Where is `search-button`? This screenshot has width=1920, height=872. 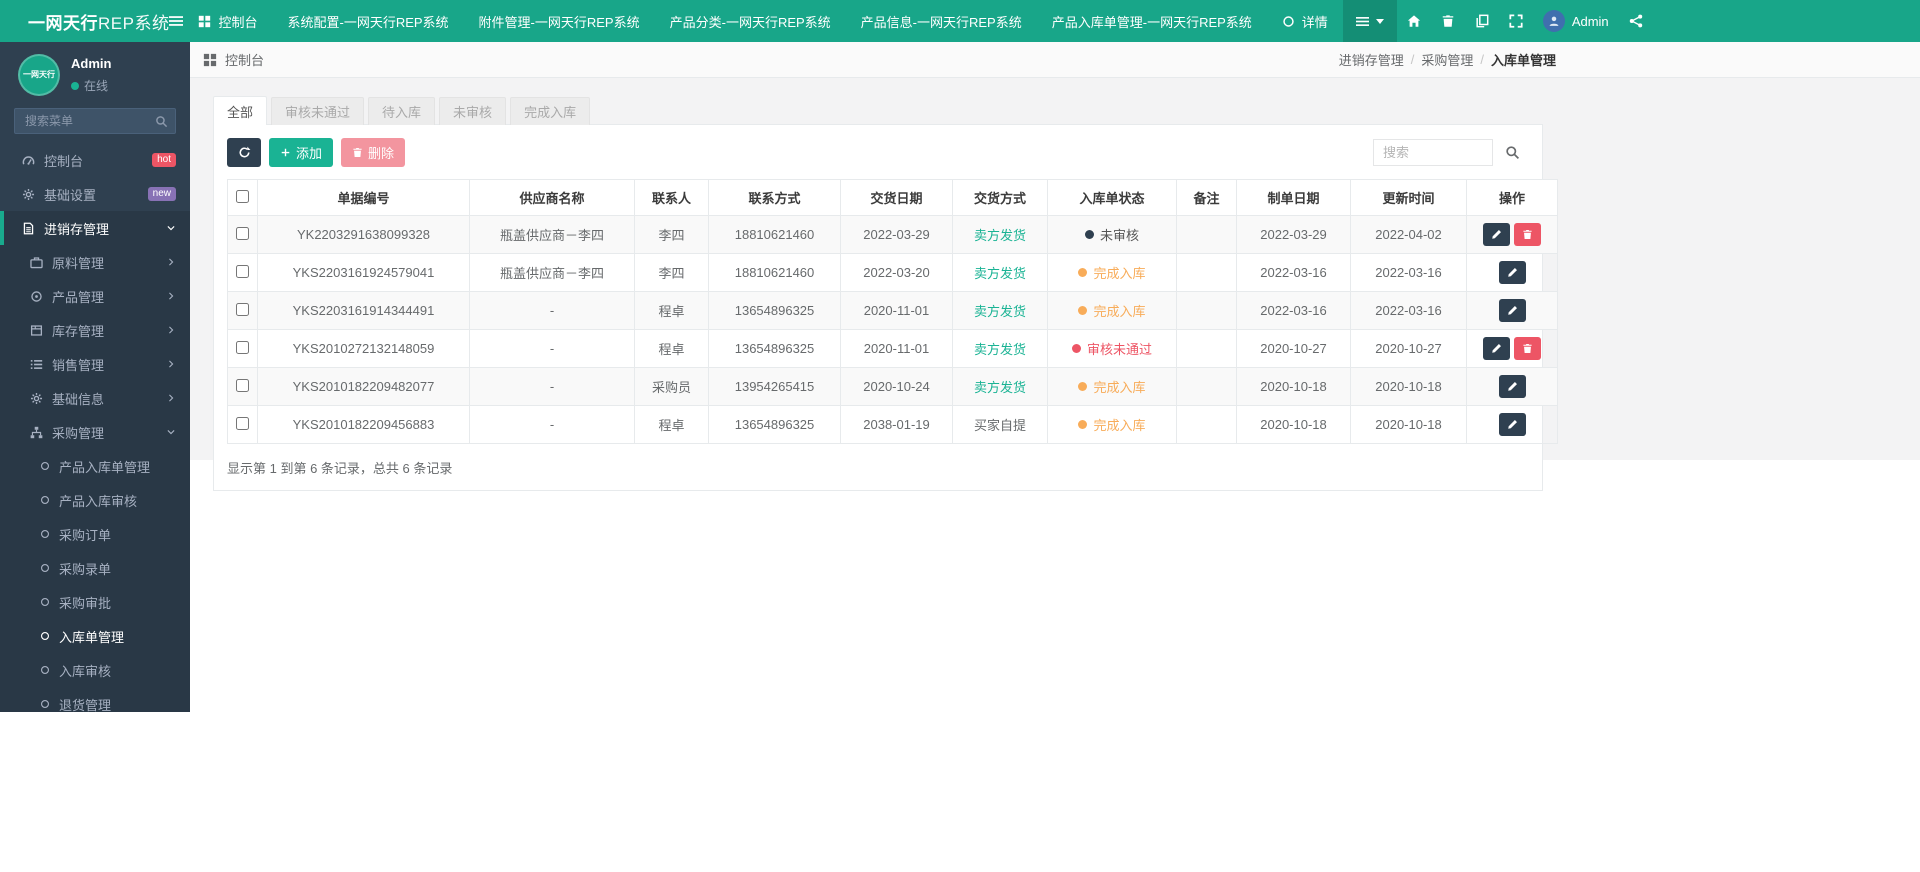
search-button is located at coordinates (1512, 152).